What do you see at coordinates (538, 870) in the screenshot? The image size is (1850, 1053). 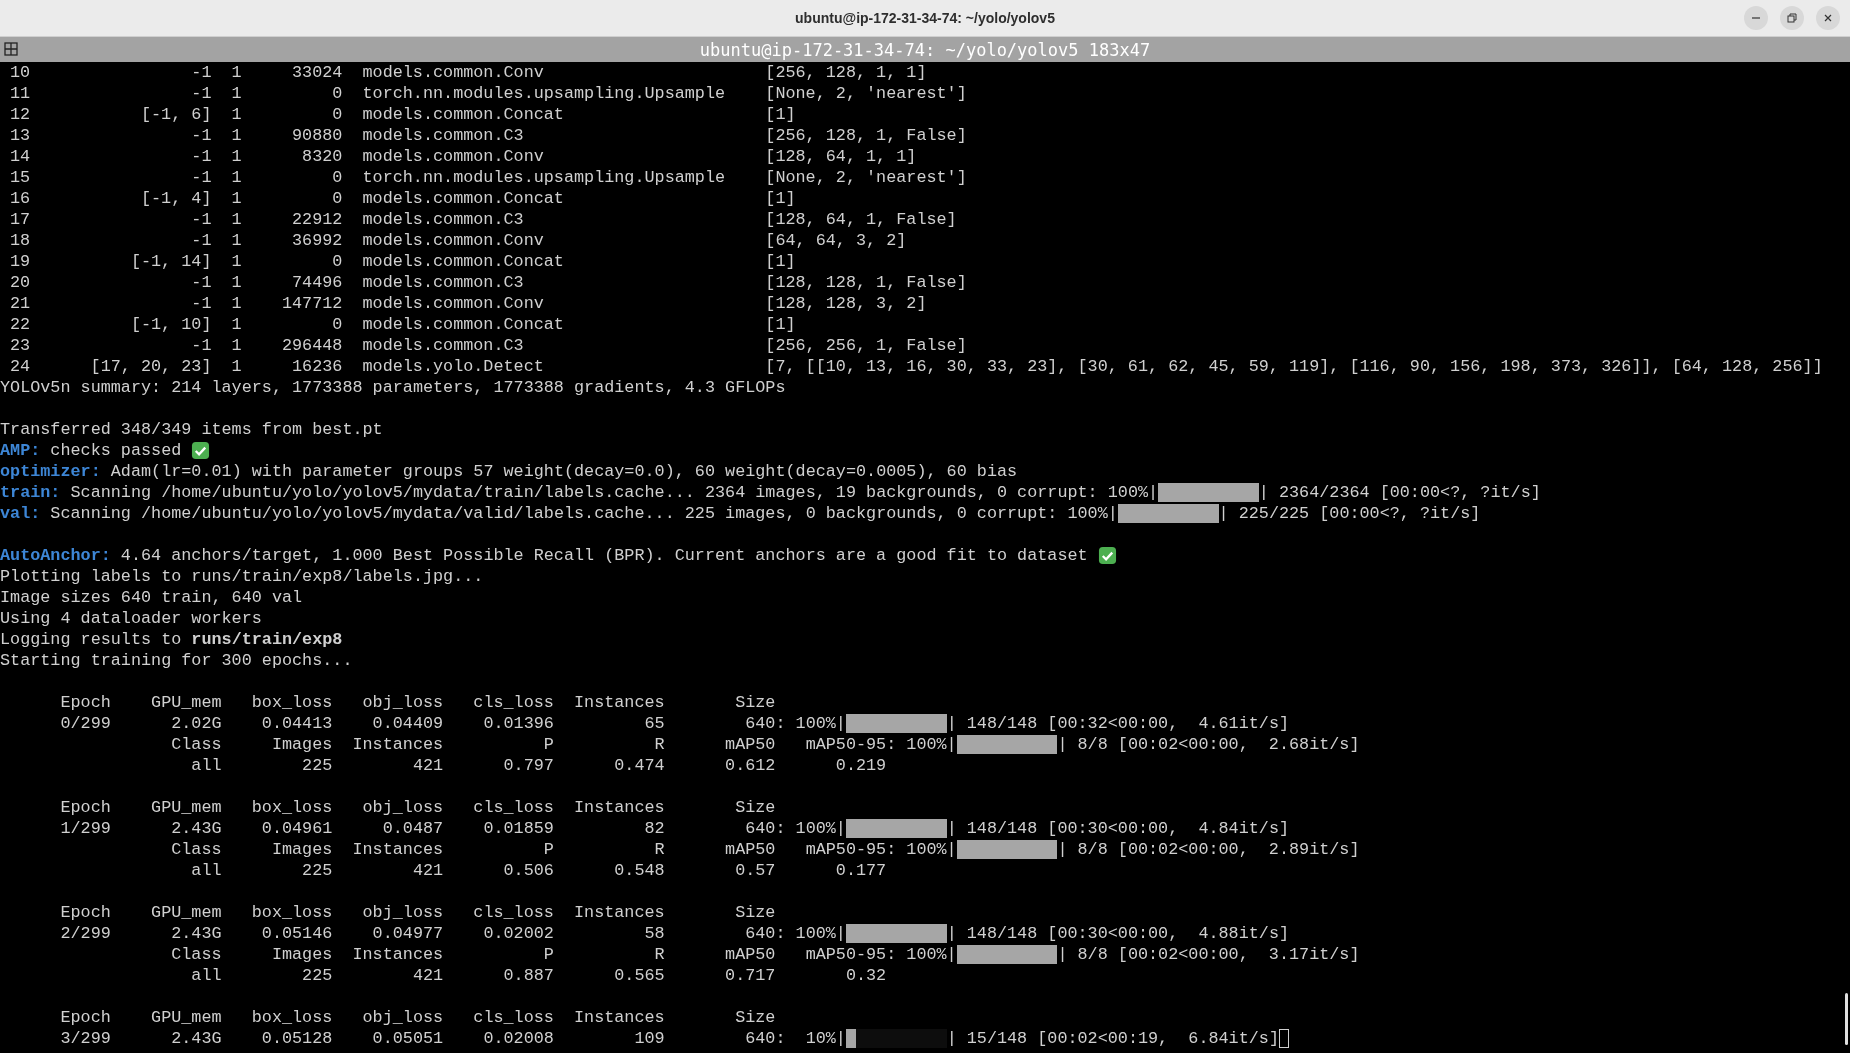 I see `terminal-line: all 225 421 0.506 0.548 0.57 0.177` at bounding box center [538, 870].